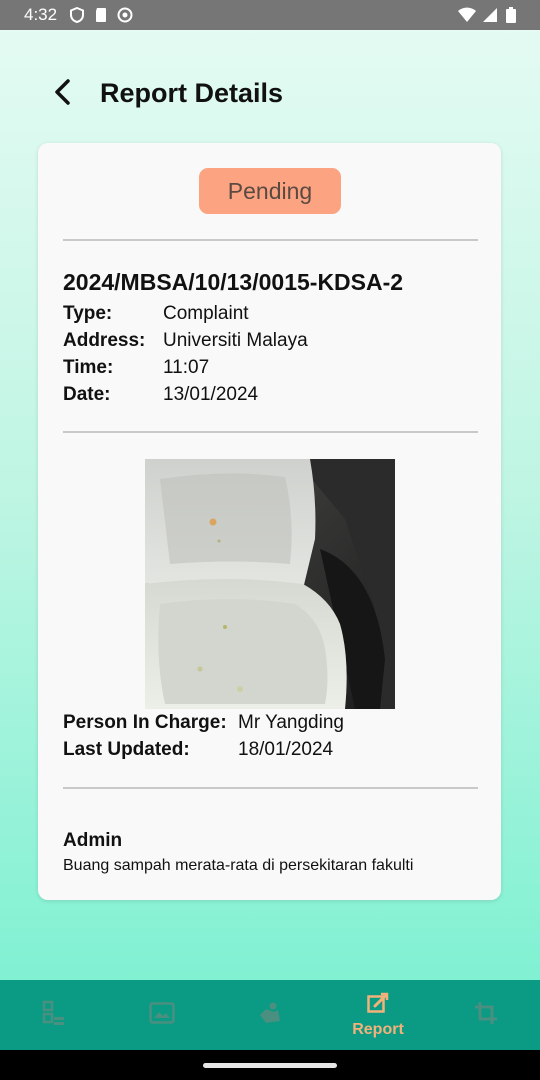  Describe the element at coordinates (235, 340) in the screenshot. I see `detail-value: Universiti Malaya` at that location.